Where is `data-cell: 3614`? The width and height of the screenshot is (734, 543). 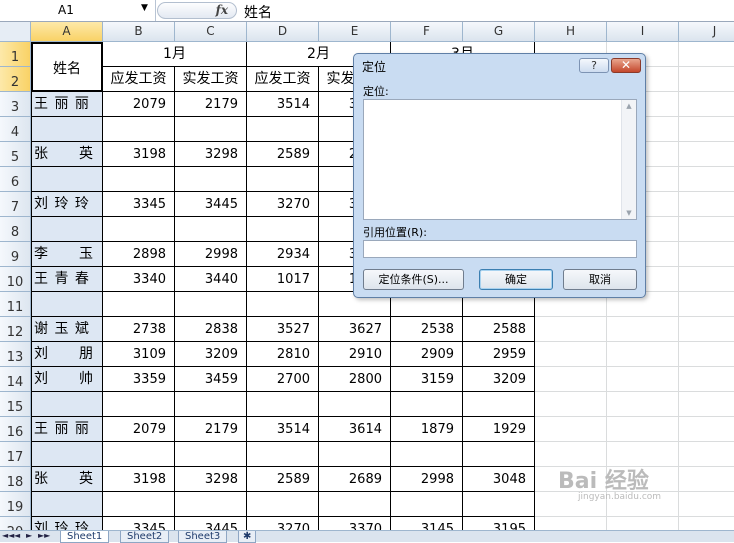
data-cell: 3614 is located at coordinates (355, 429).